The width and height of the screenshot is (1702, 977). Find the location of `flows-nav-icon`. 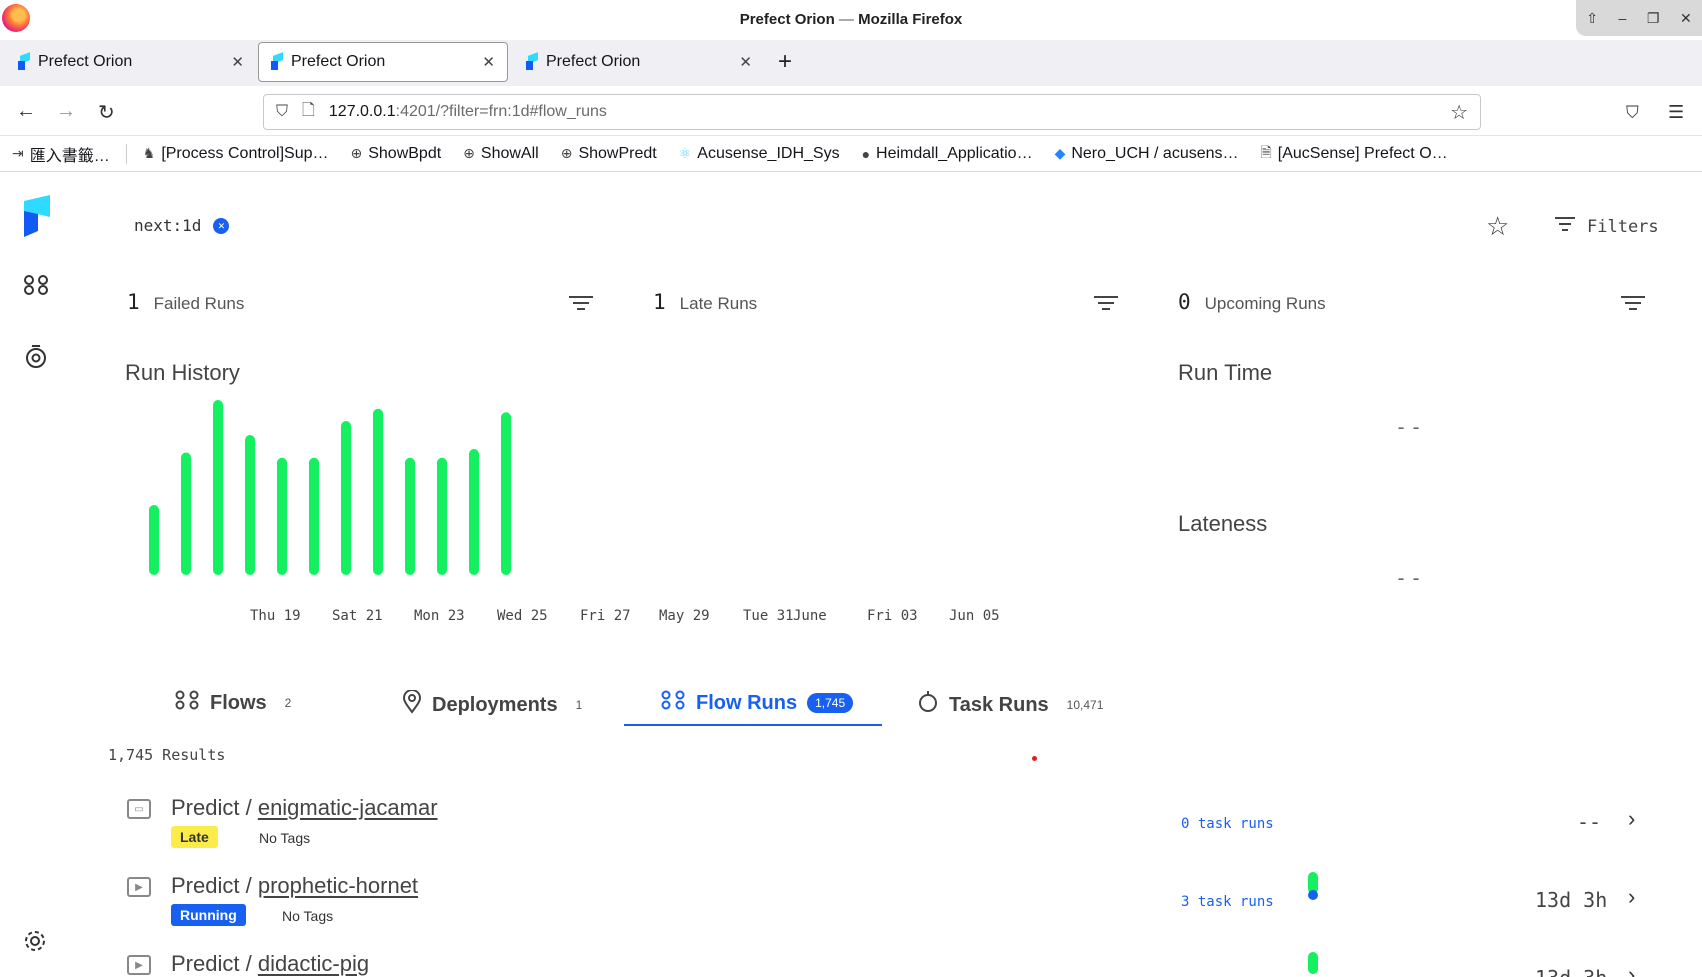

flows-nav-icon is located at coordinates (36, 288).